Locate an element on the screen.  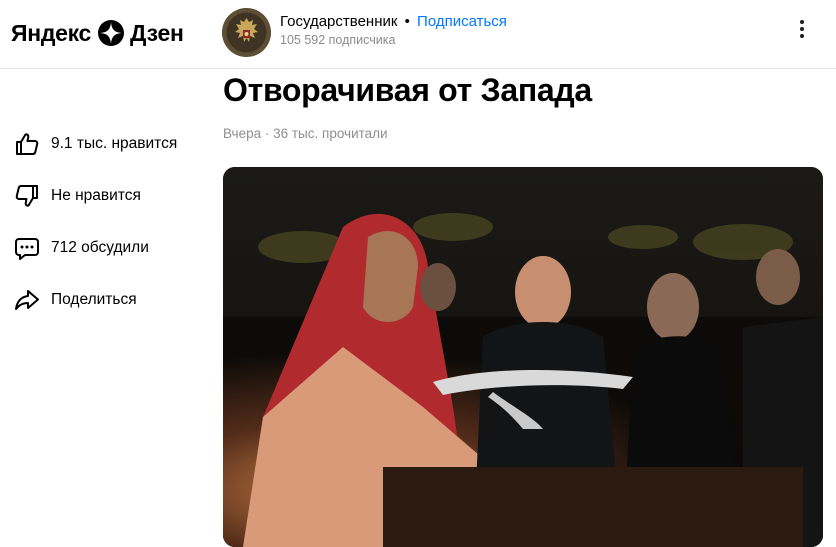
like-button: 9.1 тыс. нравится is located at coordinates (95, 144).